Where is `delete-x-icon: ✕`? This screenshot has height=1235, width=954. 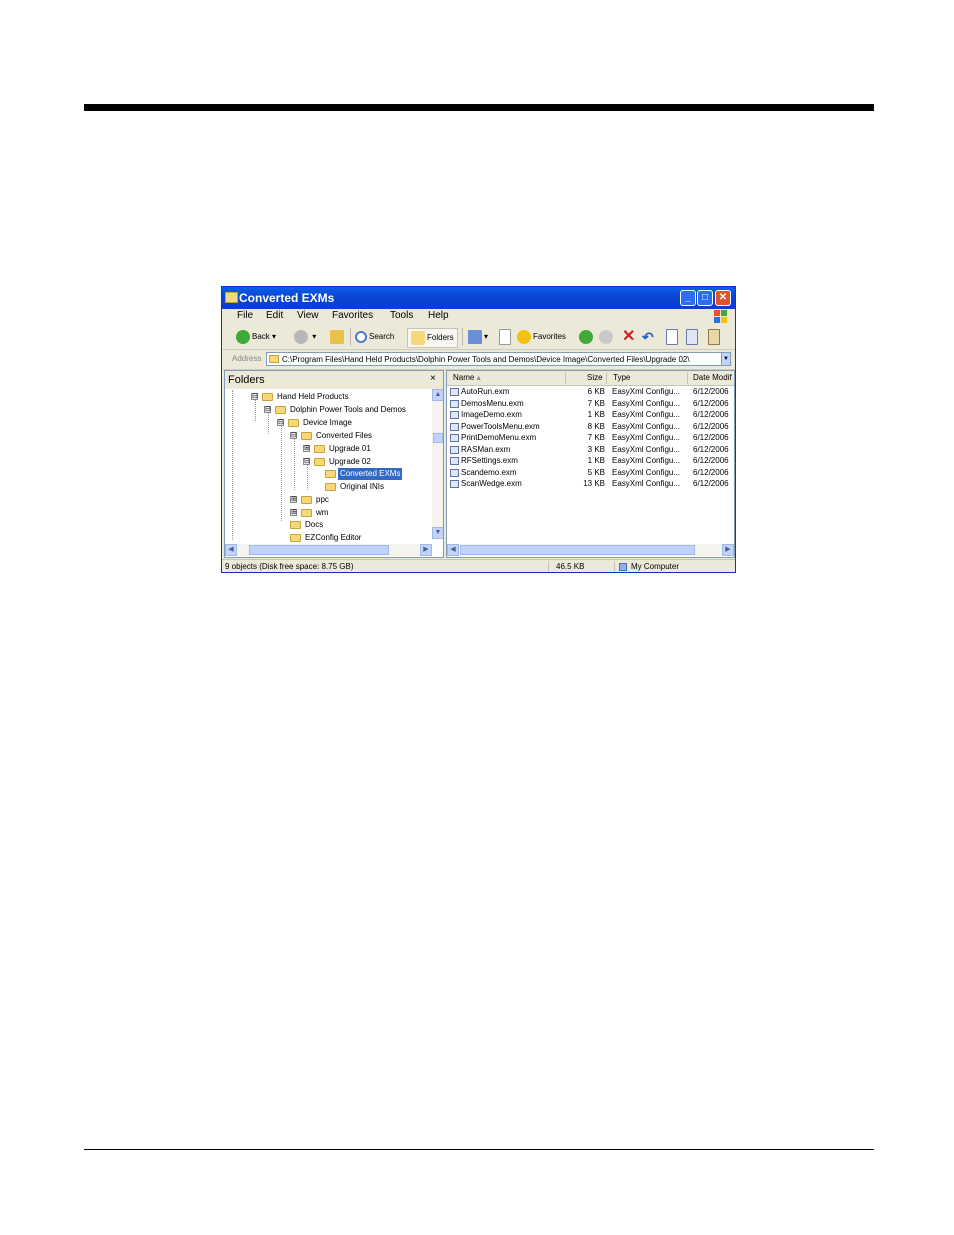
delete-x-icon: ✕ is located at coordinates (629, 336).